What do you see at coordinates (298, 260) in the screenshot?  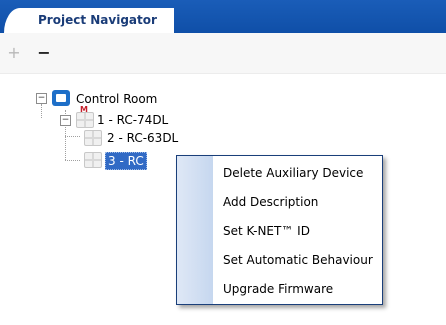 I see `menu-item-set-automatic-behaviour: Set Automatic Behaviour` at bounding box center [298, 260].